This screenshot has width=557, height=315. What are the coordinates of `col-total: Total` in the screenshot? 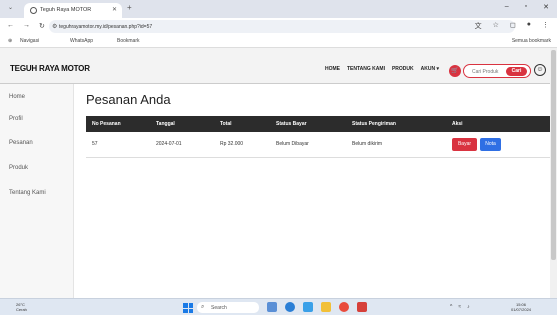 It's located at (242, 124).